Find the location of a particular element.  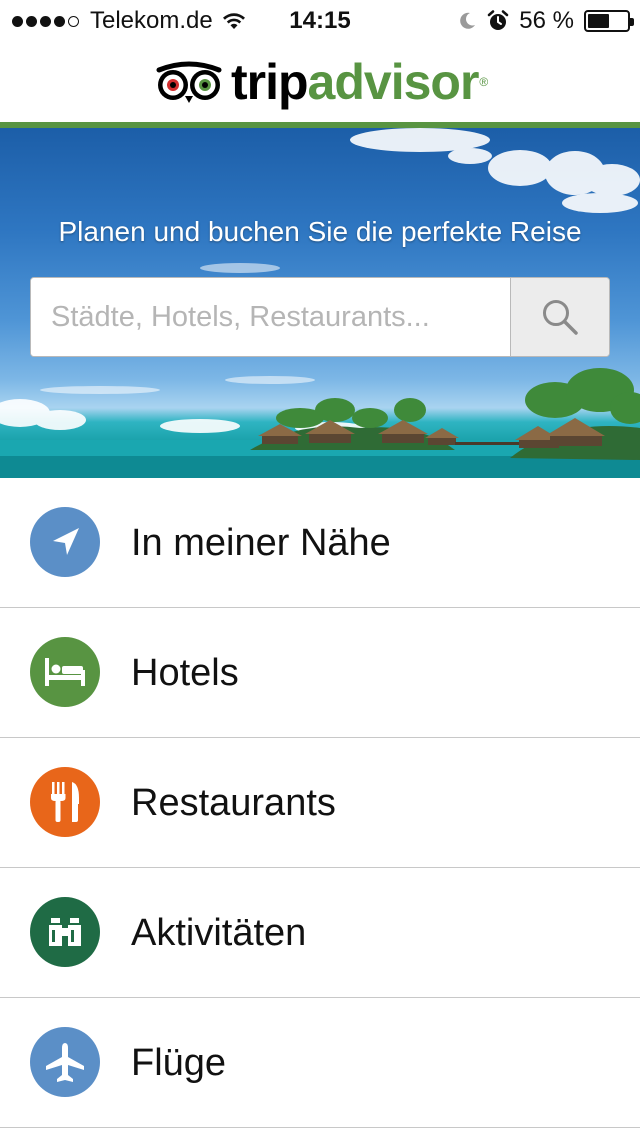

logo-wordmark: tripadvisor® is located at coordinates (359, 82).